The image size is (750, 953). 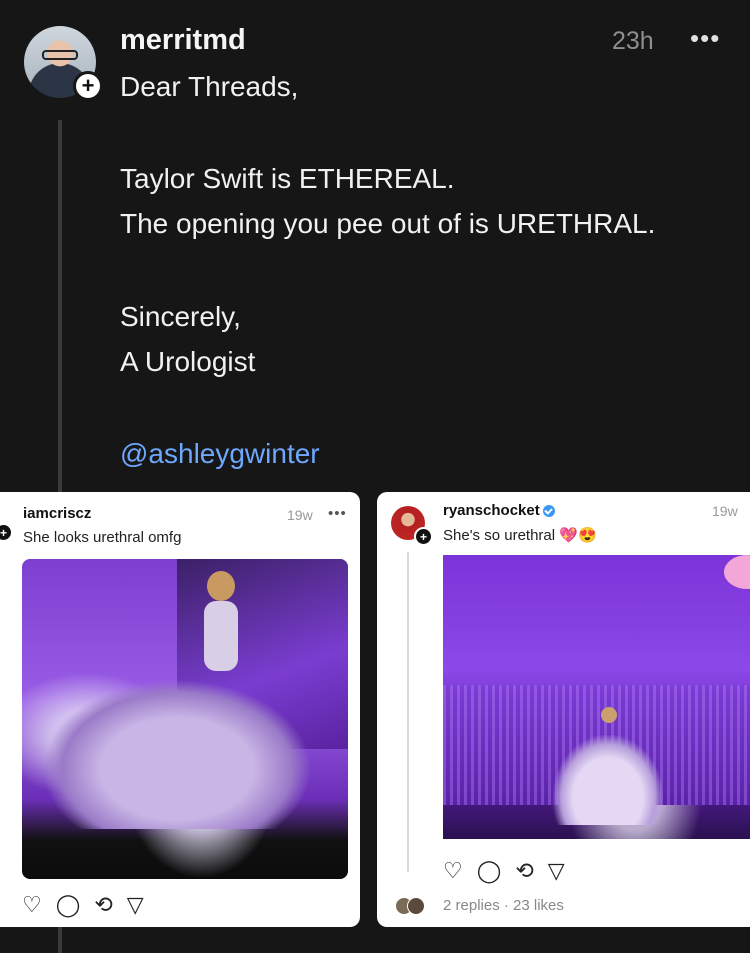 What do you see at coordinates (416, 906) in the screenshot?
I see `replier-avatar` at bounding box center [416, 906].